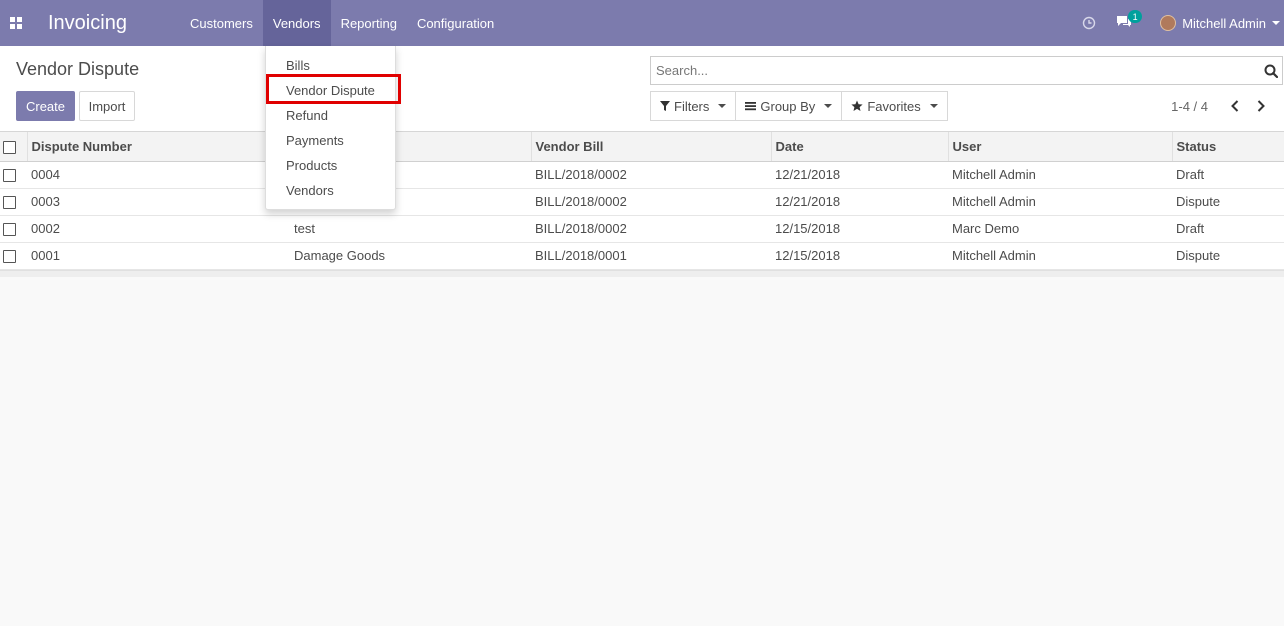 The width and height of the screenshot is (1284, 626). What do you see at coordinates (1224, 23) in the screenshot?
I see `user-menu-name: Mitchell Admin` at bounding box center [1224, 23].